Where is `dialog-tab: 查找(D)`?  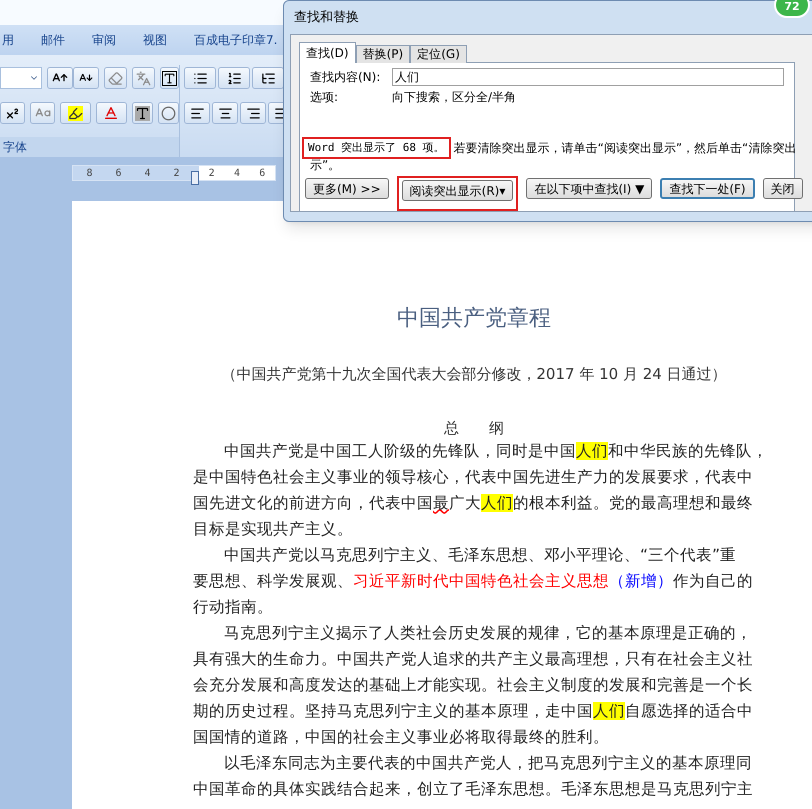 dialog-tab: 查找(D) is located at coordinates (327, 52).